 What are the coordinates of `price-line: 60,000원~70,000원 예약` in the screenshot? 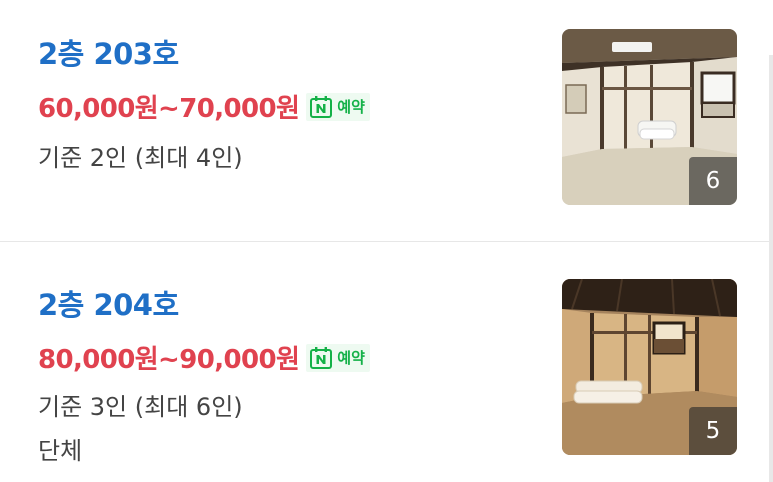 It's located at (204, 106).